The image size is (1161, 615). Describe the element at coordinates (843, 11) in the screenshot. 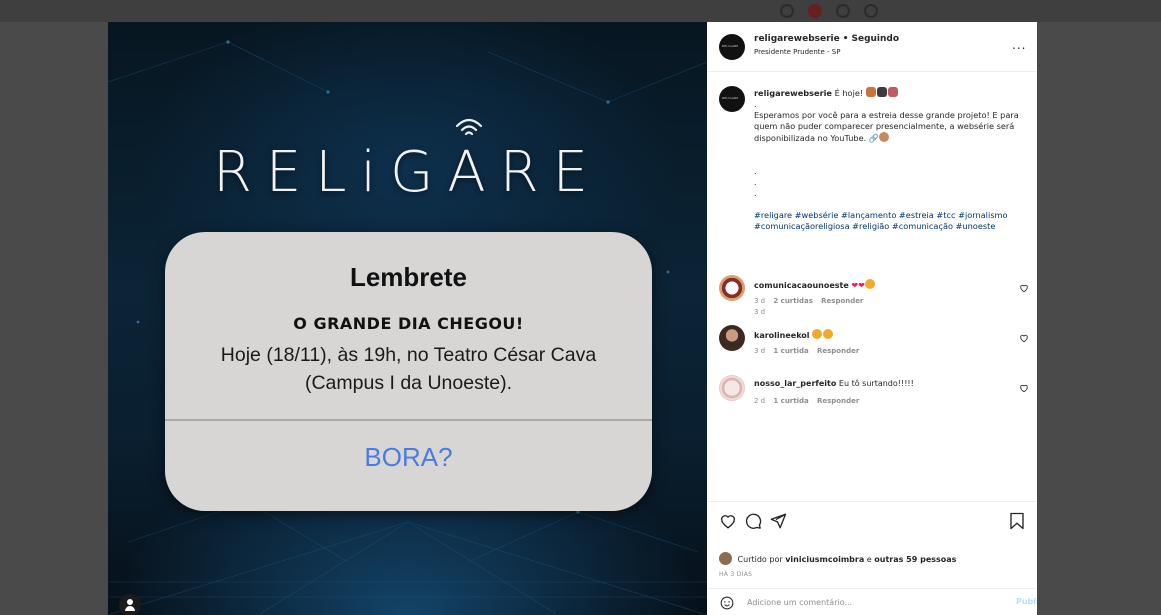

I see `explore-icon` at that location.